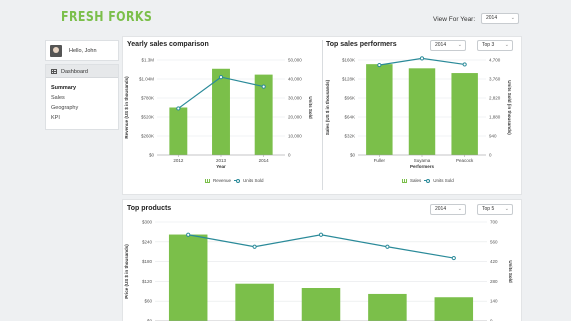 The height and width of the screenshot is (321, 571). I want to click on y2-tick-label: 1,880, so click(495, 117).